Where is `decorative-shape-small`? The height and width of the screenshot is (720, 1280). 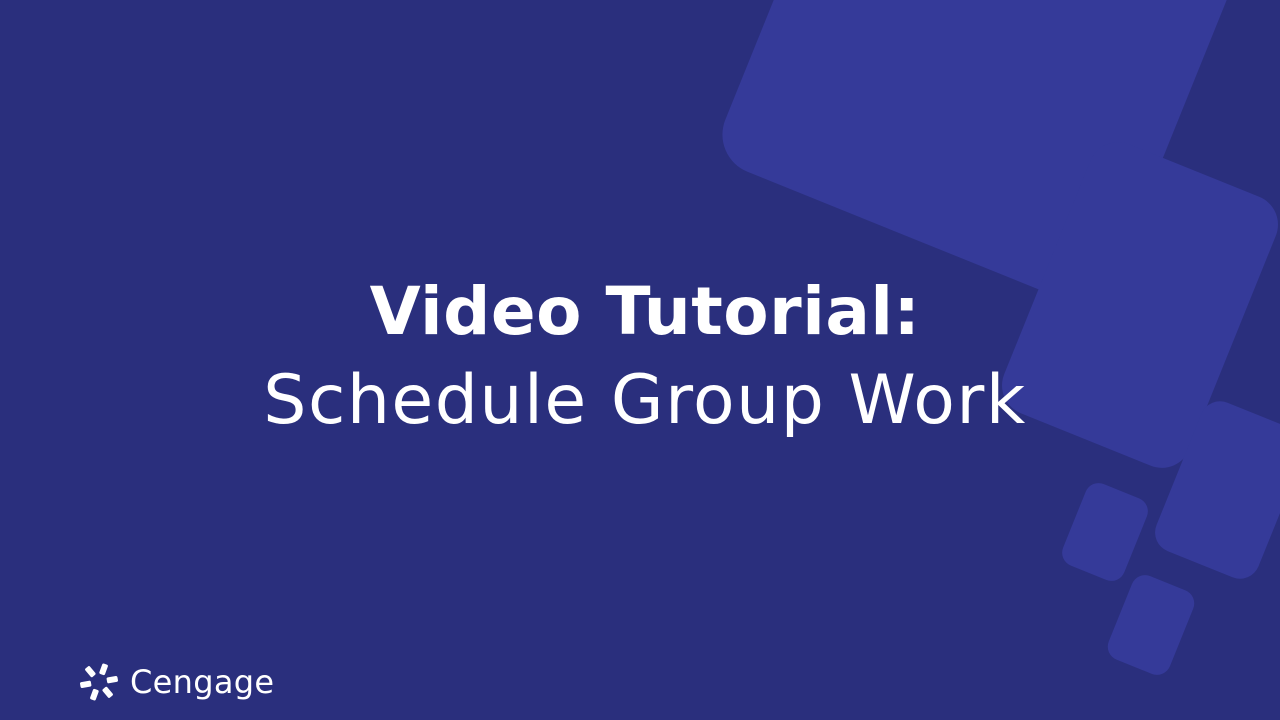
decorative-shape-small is located at coordinates (1105, 532).